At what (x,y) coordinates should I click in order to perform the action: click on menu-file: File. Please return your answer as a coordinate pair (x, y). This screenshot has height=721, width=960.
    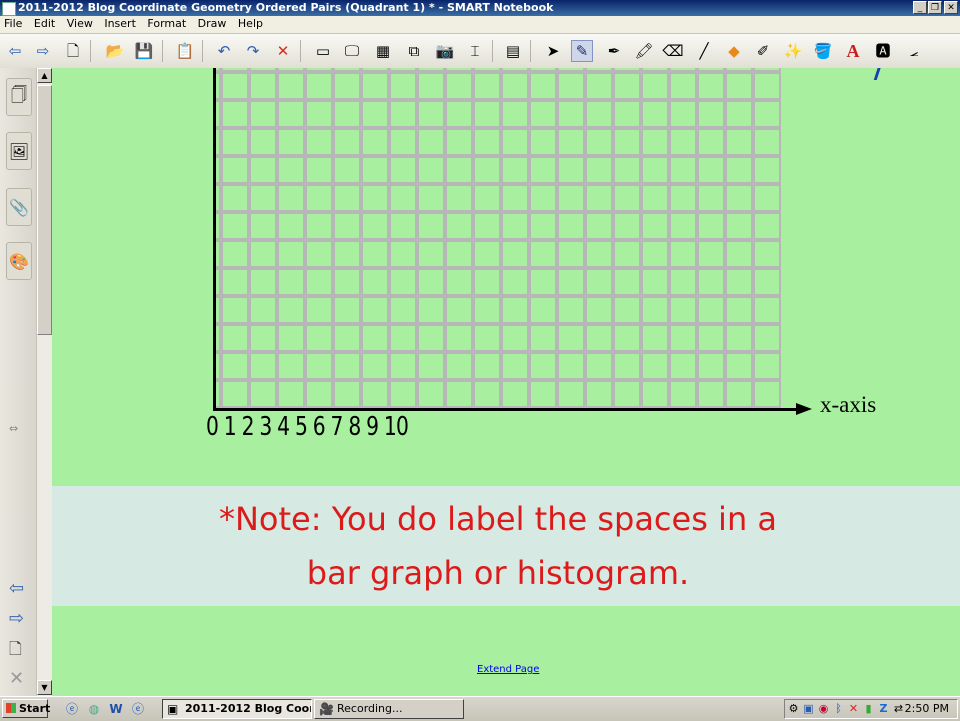
    Looking at the image, I should click on (13, 23).